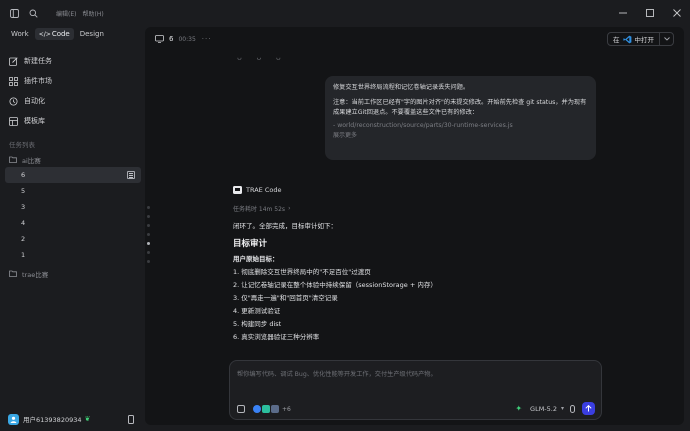 This screenshot has width=690, height=431. What do you see at coordinates (72, 121) in the screenshot?
I see `sidebar-item-templates: 模板库` at bounding box center [72, 121].